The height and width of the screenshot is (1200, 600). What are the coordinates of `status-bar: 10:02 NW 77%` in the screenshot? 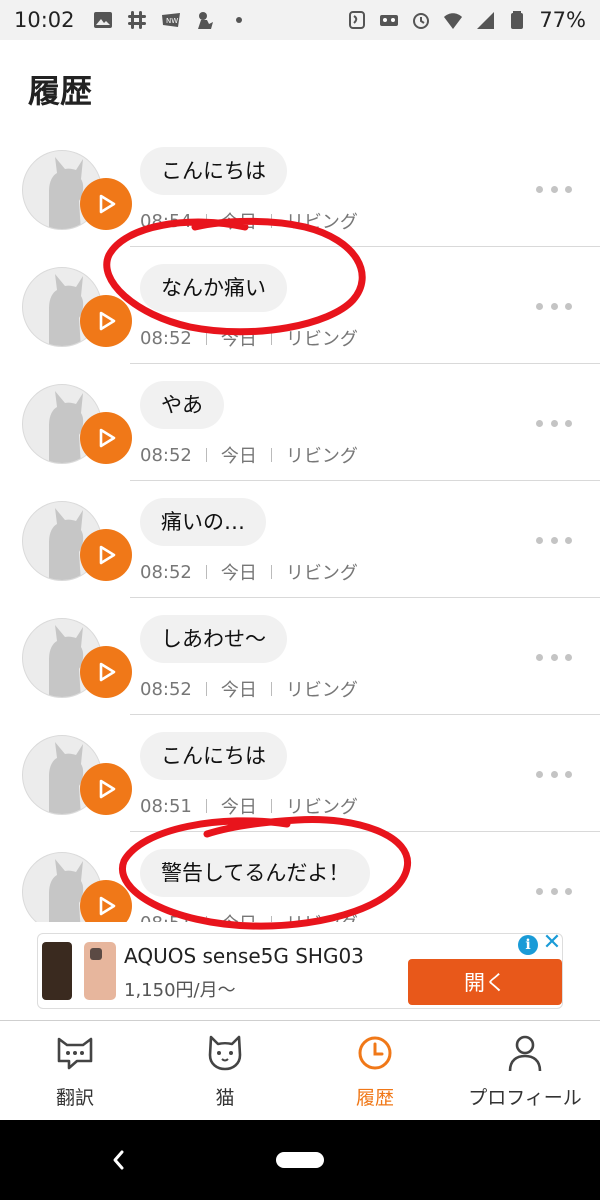 It's located at (300, 20).